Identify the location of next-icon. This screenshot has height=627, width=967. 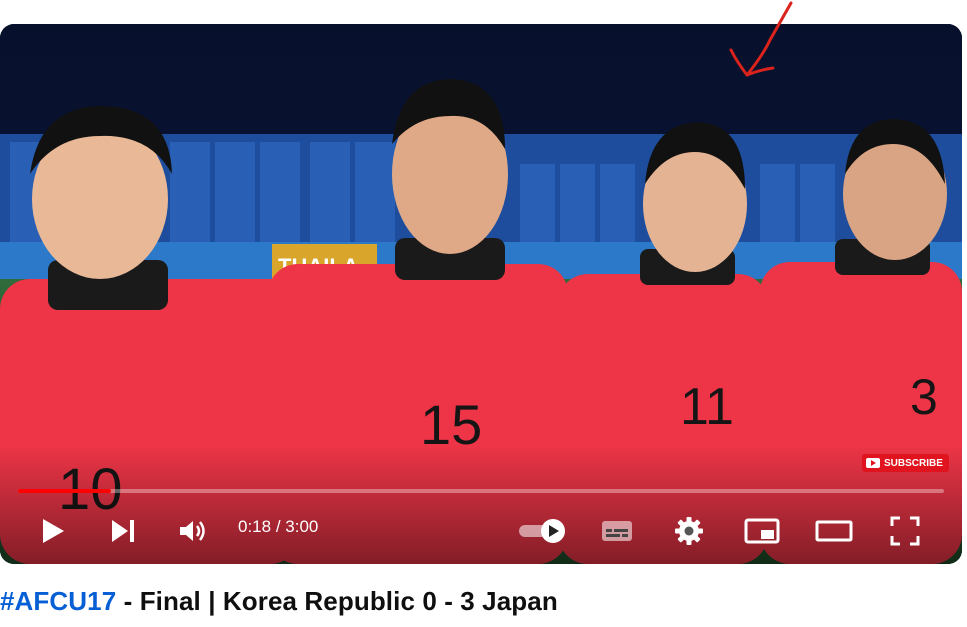
(123, 531).